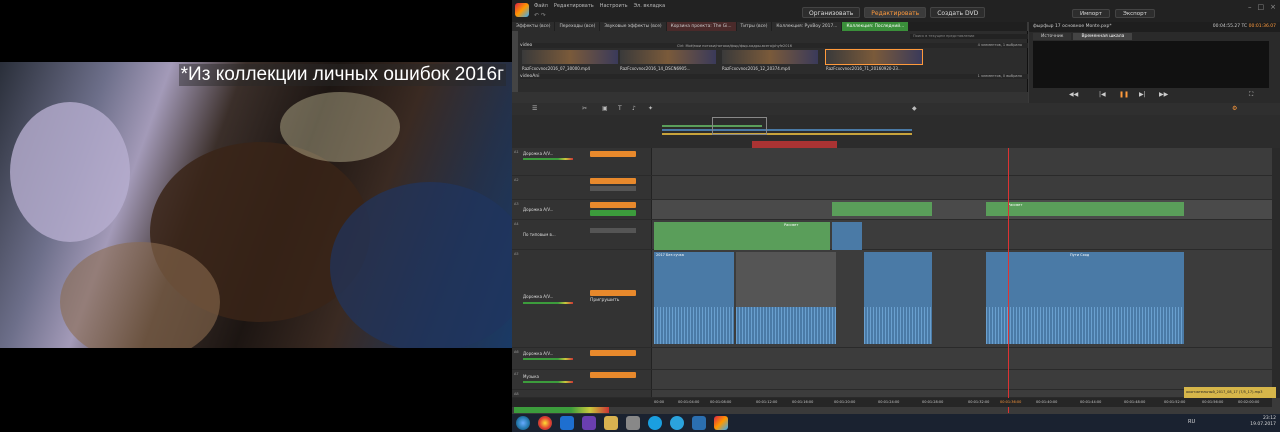 The height and width of the screenshot is (432, 1280). I want to click on tab-timeline: Временная шкала, so click(1103, 36).